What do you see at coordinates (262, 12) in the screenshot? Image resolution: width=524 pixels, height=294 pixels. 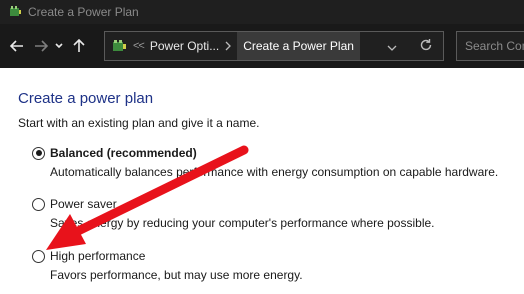 I see `title-bar: Create a Power Plan` at bounding box center [262, 12].